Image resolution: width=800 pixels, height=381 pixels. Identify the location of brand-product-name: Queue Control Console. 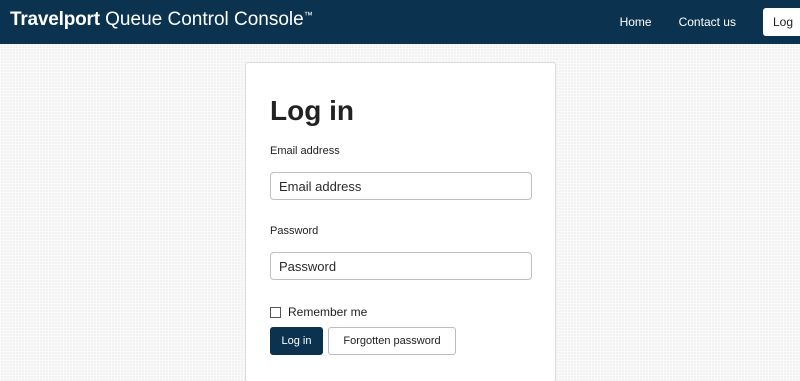
(201, 19).